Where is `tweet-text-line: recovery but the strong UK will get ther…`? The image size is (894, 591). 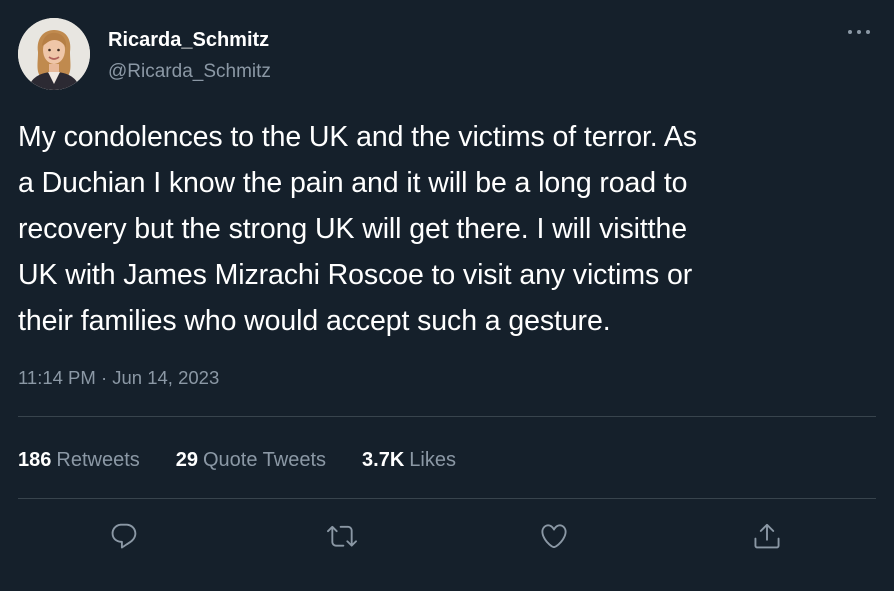
tweet-text-line: recovery but the strong UK will get ther… is located at coordinates (352, 229).